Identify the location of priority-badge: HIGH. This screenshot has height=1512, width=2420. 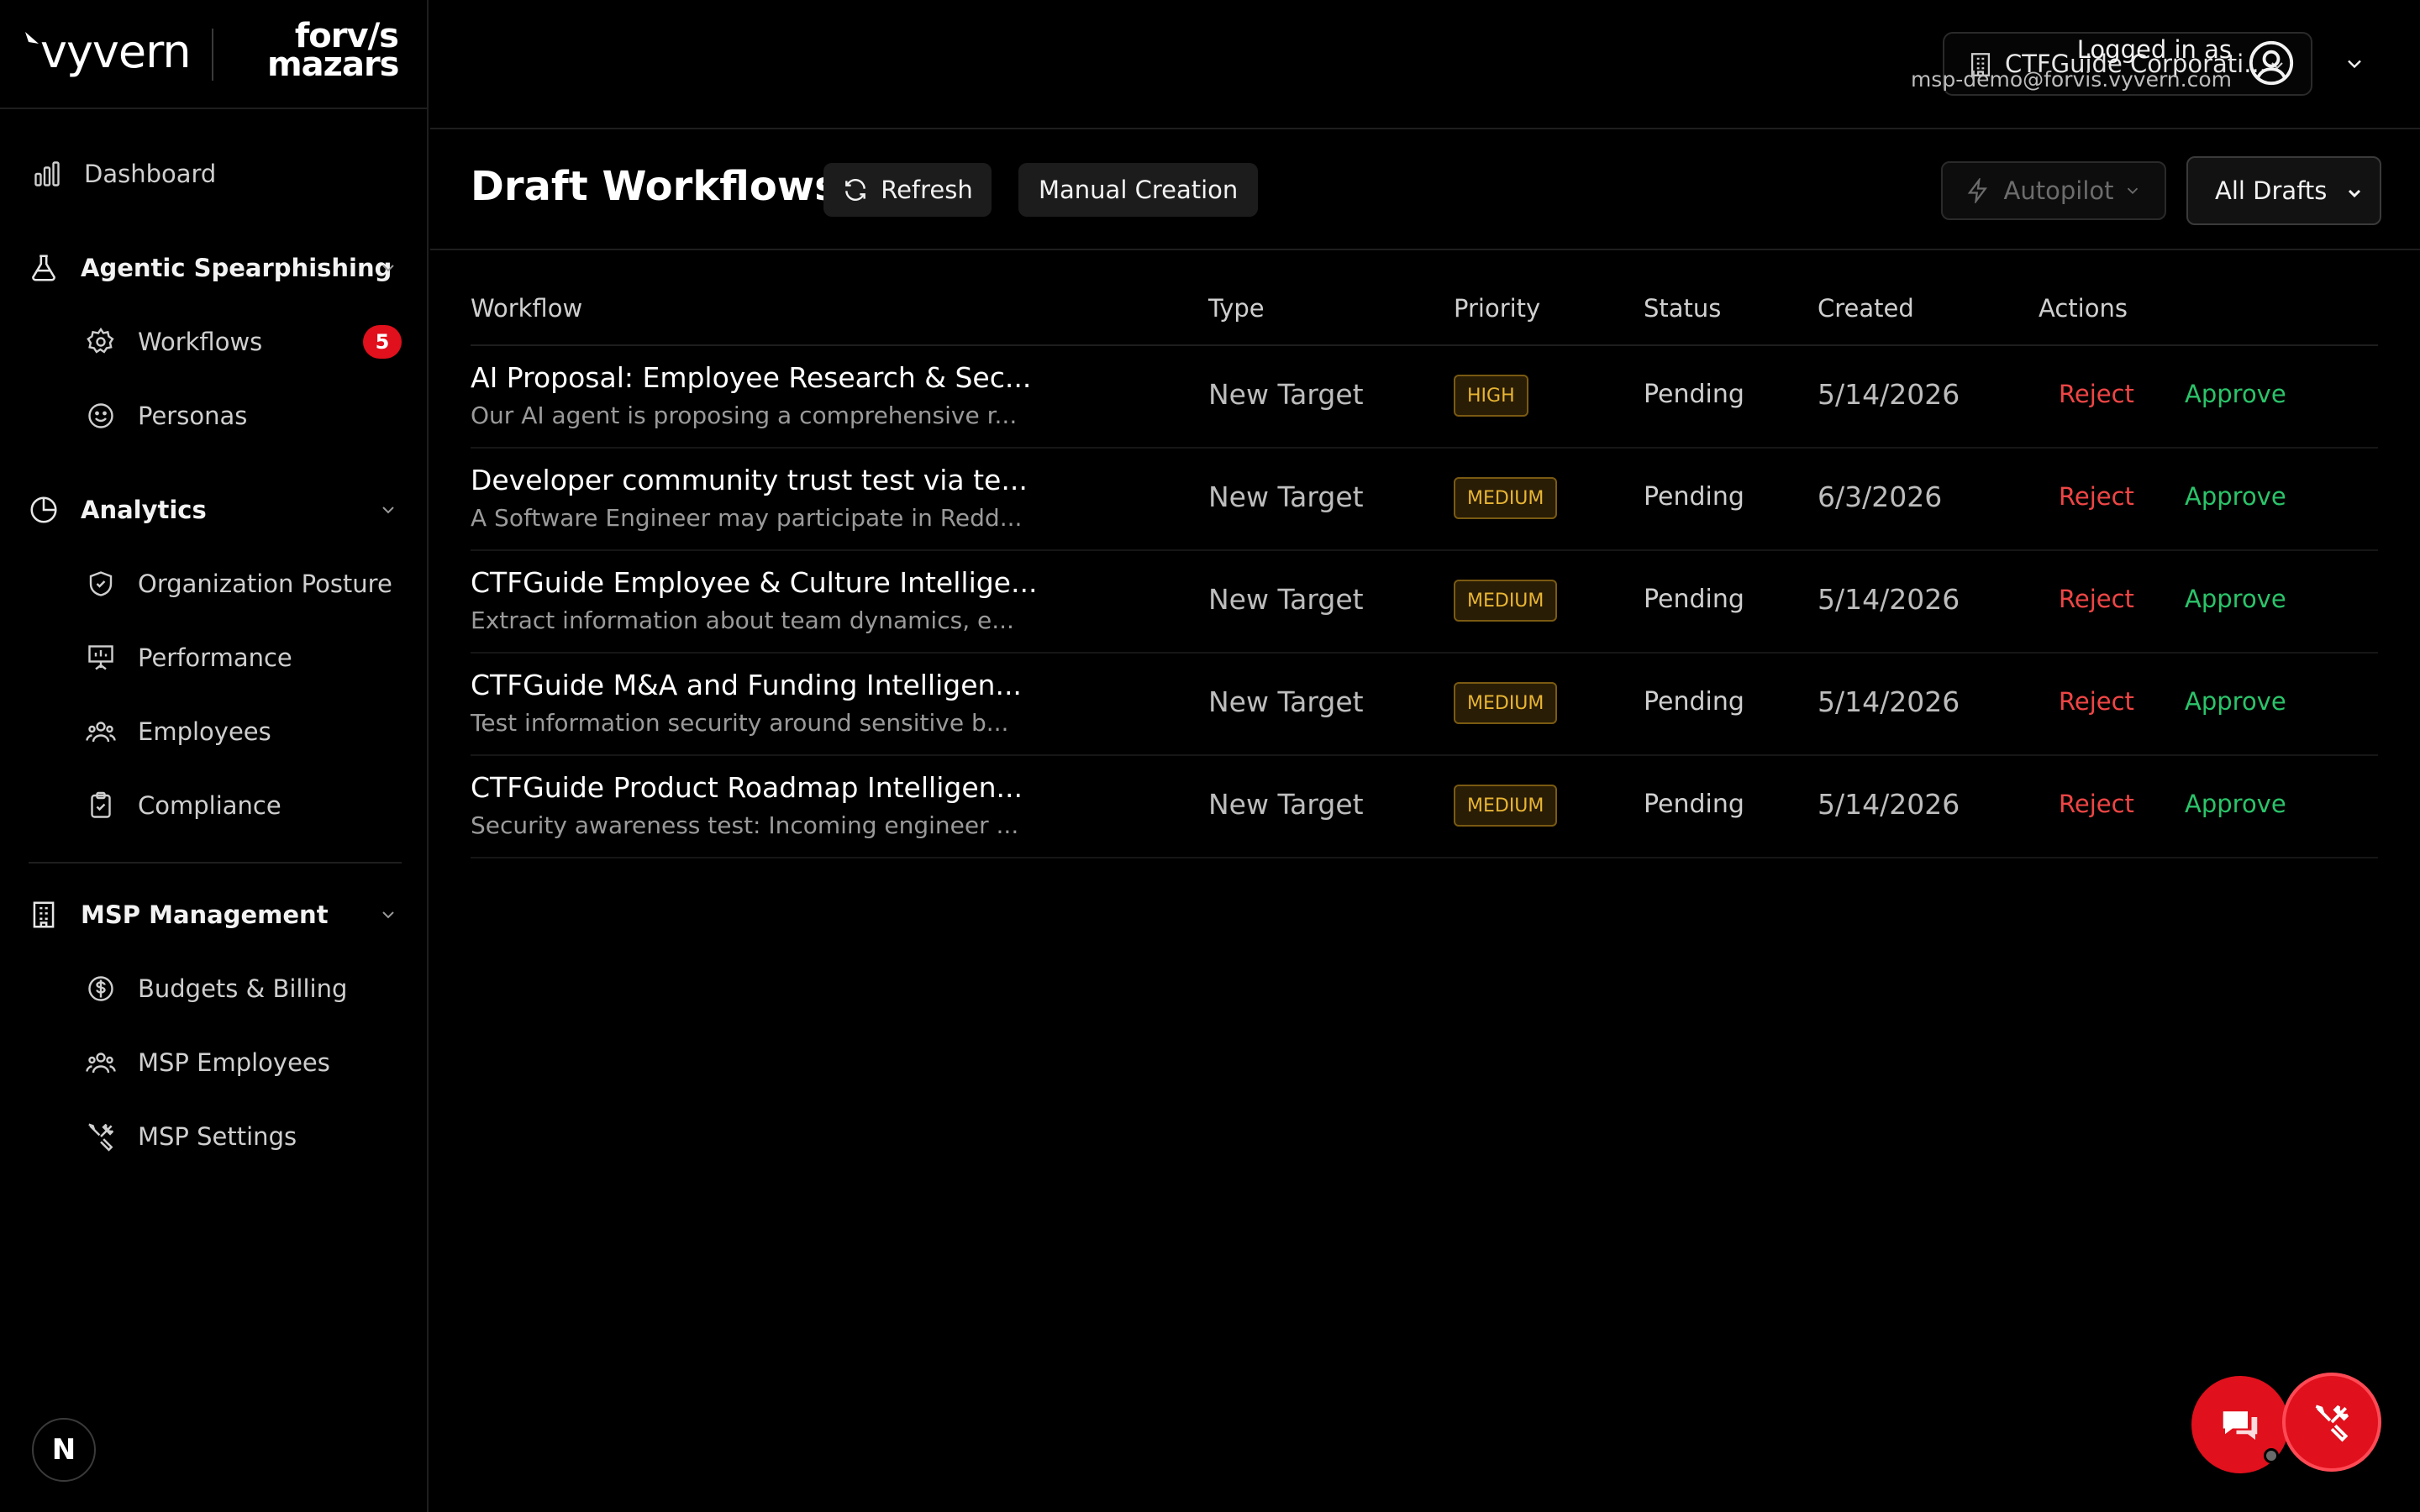
(1491, 396).